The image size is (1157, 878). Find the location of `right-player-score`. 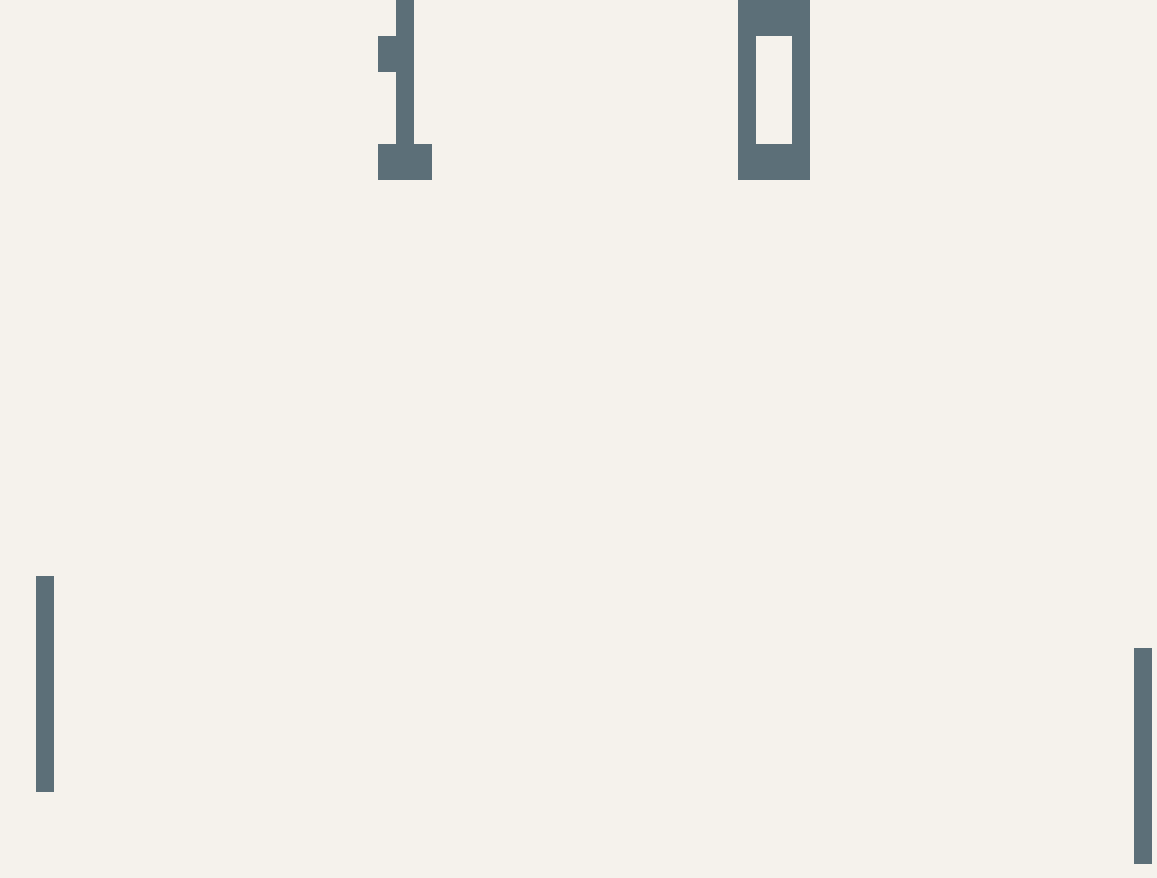

right-player-score is located at coordinates (783, 90).